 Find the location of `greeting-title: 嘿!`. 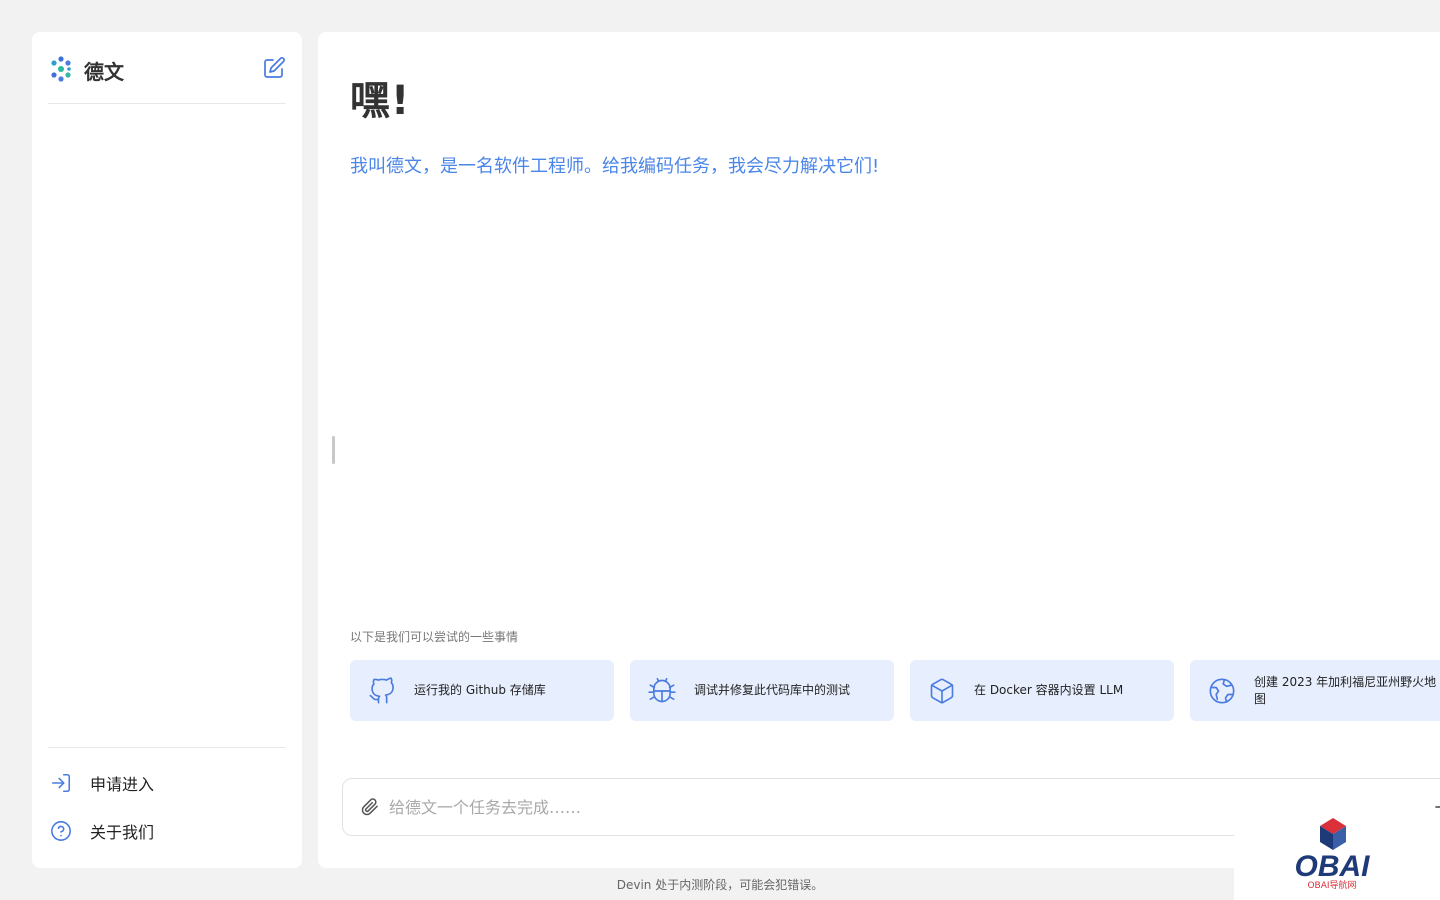

greeting-title: 嘿! is located at coordinates (380, 101).